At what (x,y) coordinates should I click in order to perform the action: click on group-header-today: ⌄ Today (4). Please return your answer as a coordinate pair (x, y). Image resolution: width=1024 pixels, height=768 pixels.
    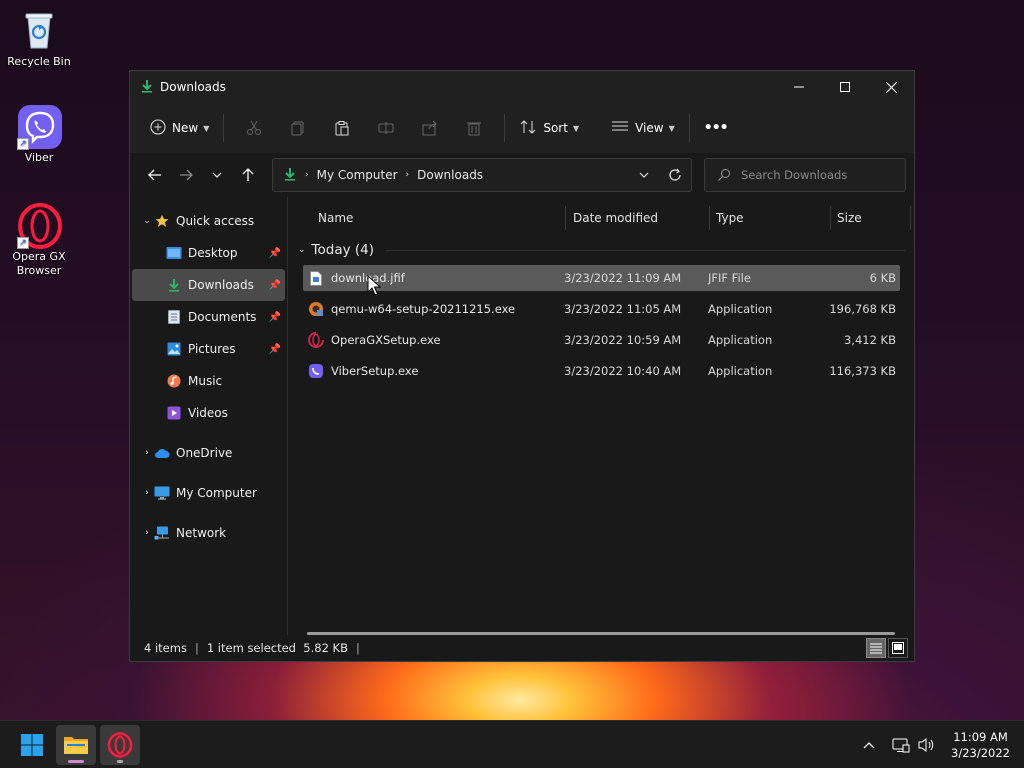
    Looking at the image, I should click on (601, 250).